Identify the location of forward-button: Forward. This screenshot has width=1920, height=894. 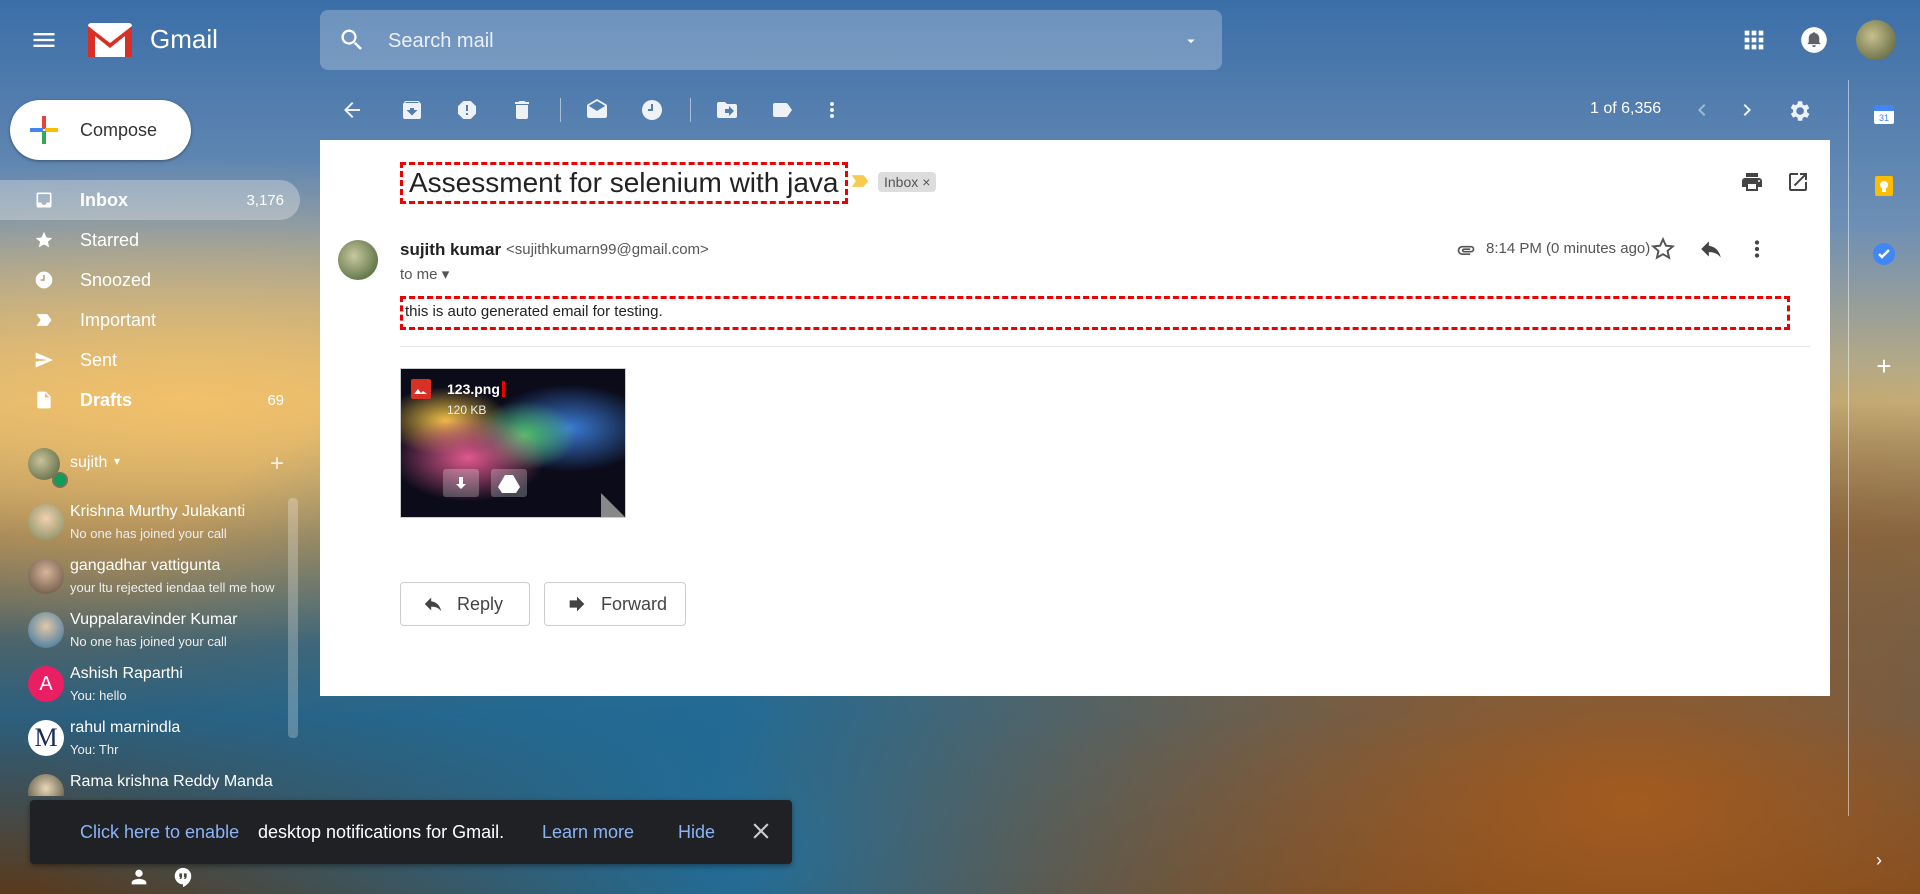
(615, 604).